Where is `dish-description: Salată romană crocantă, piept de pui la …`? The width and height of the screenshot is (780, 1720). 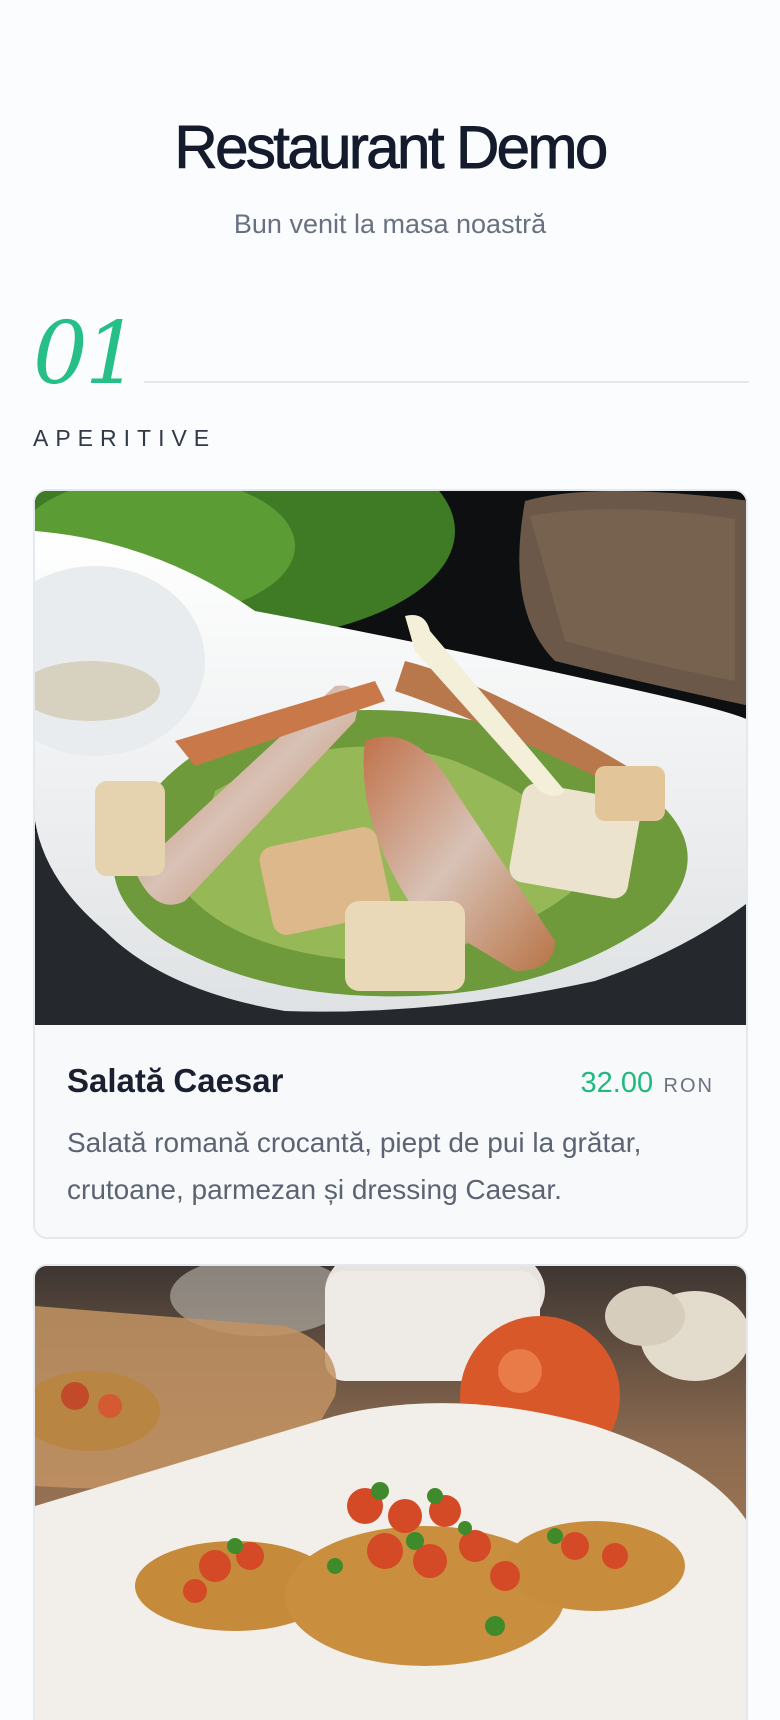
dish-description: Salată romană crocantă, piept de pui la … is located at coordinates (354, 1166).